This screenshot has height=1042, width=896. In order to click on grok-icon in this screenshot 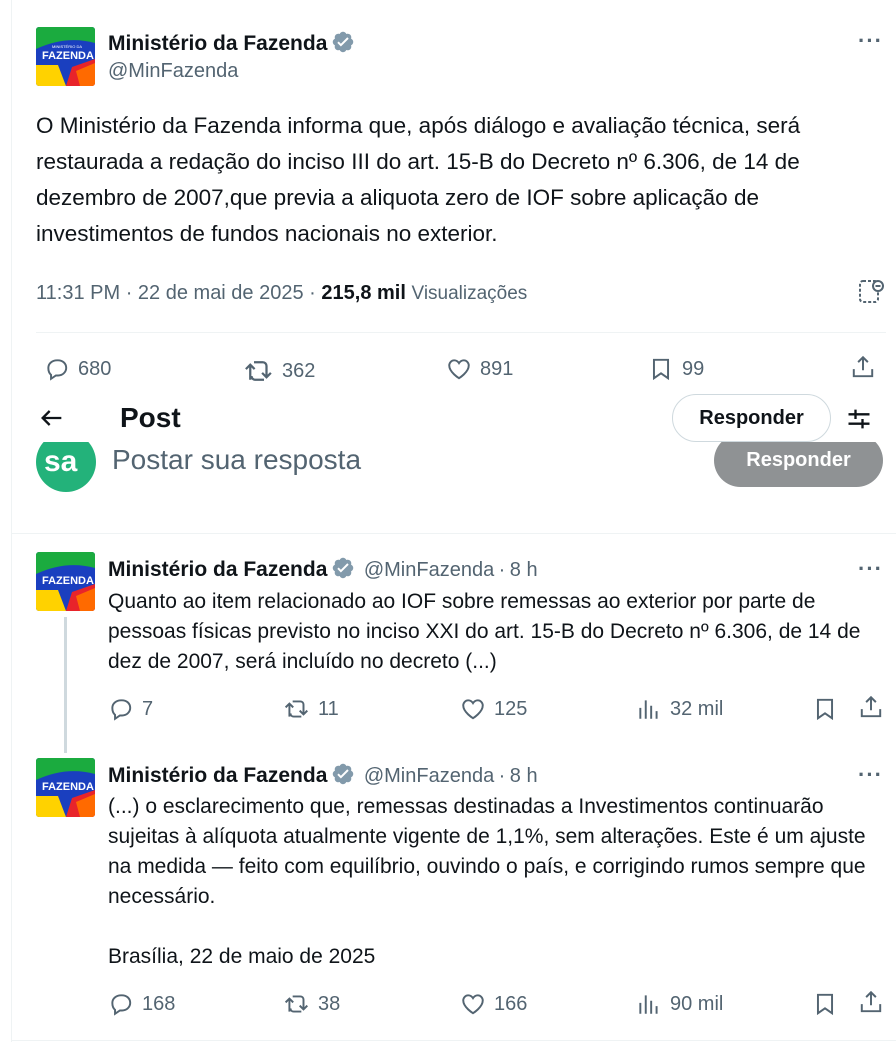, I will do `click(872, 292)`.